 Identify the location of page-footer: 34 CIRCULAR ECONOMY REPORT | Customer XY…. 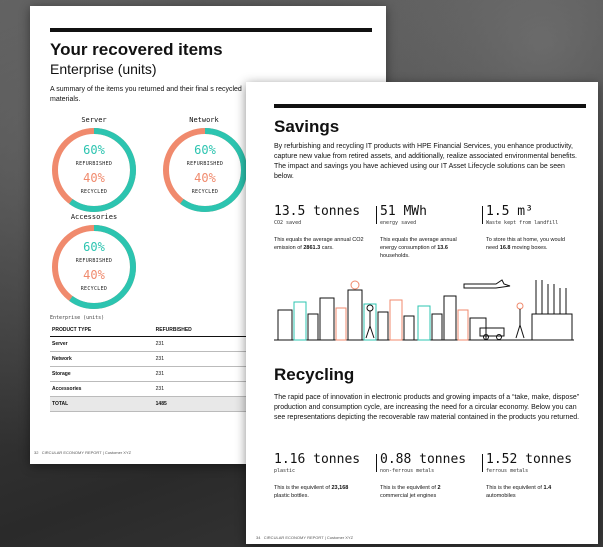
(304, 537).